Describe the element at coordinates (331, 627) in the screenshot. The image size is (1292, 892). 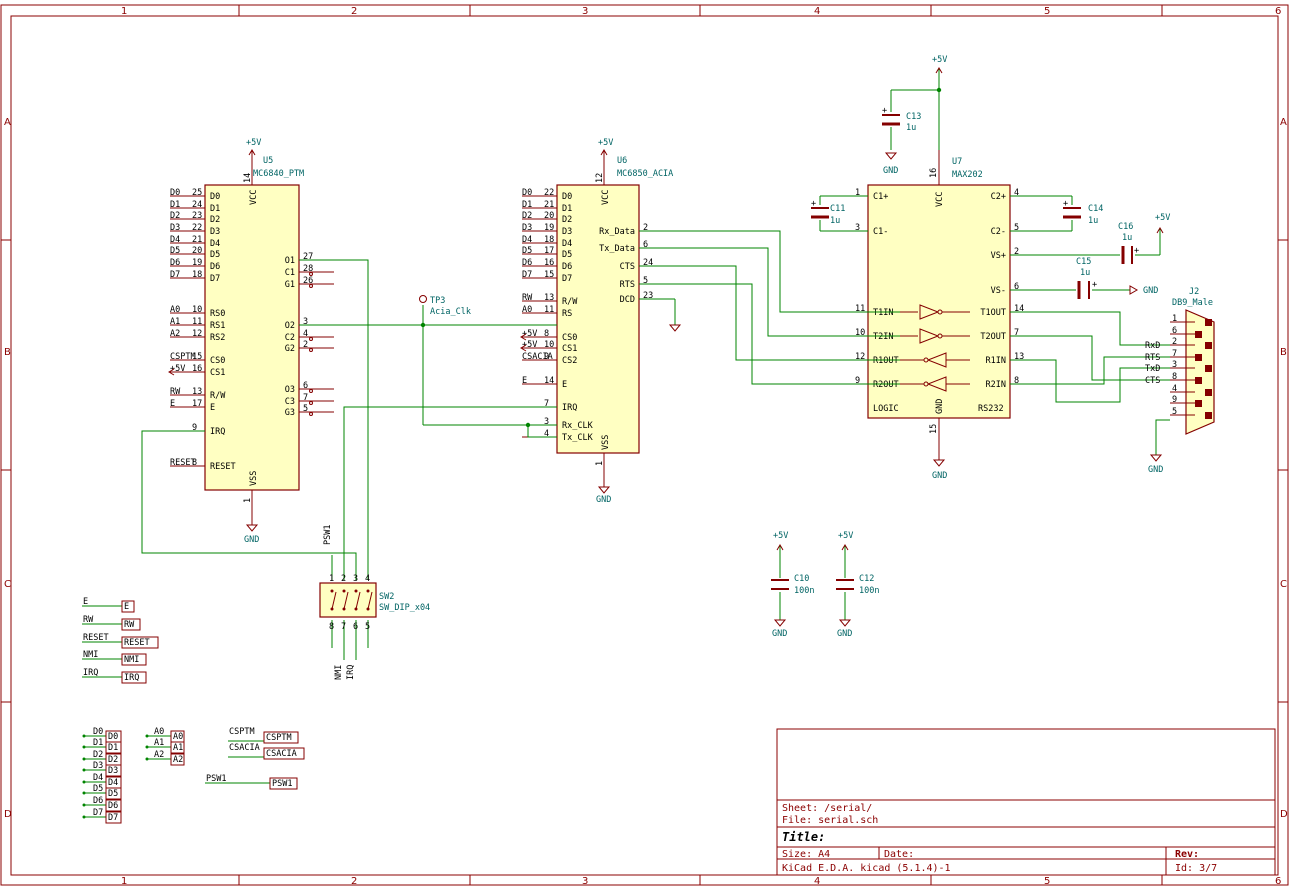
I see `pin-number: 8` at that location.